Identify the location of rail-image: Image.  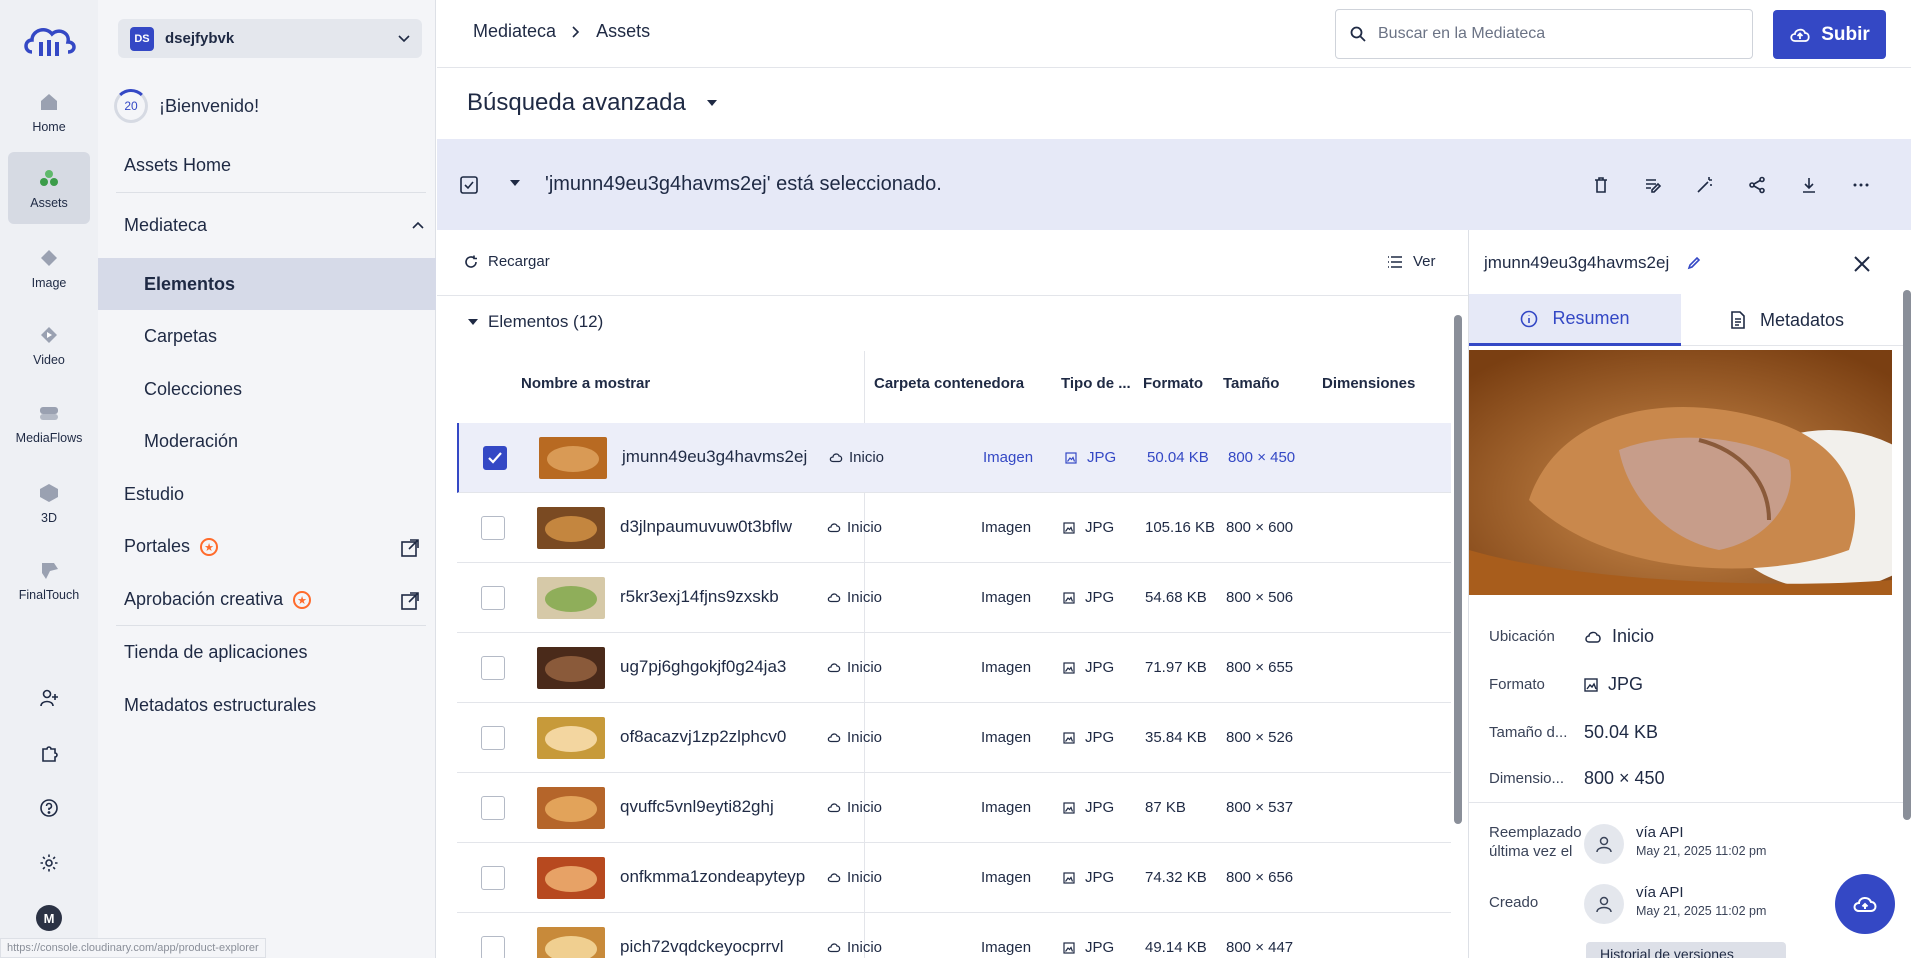
(49, 268).